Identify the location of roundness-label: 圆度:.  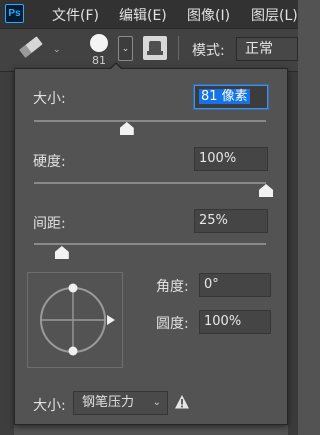
(172, 324).